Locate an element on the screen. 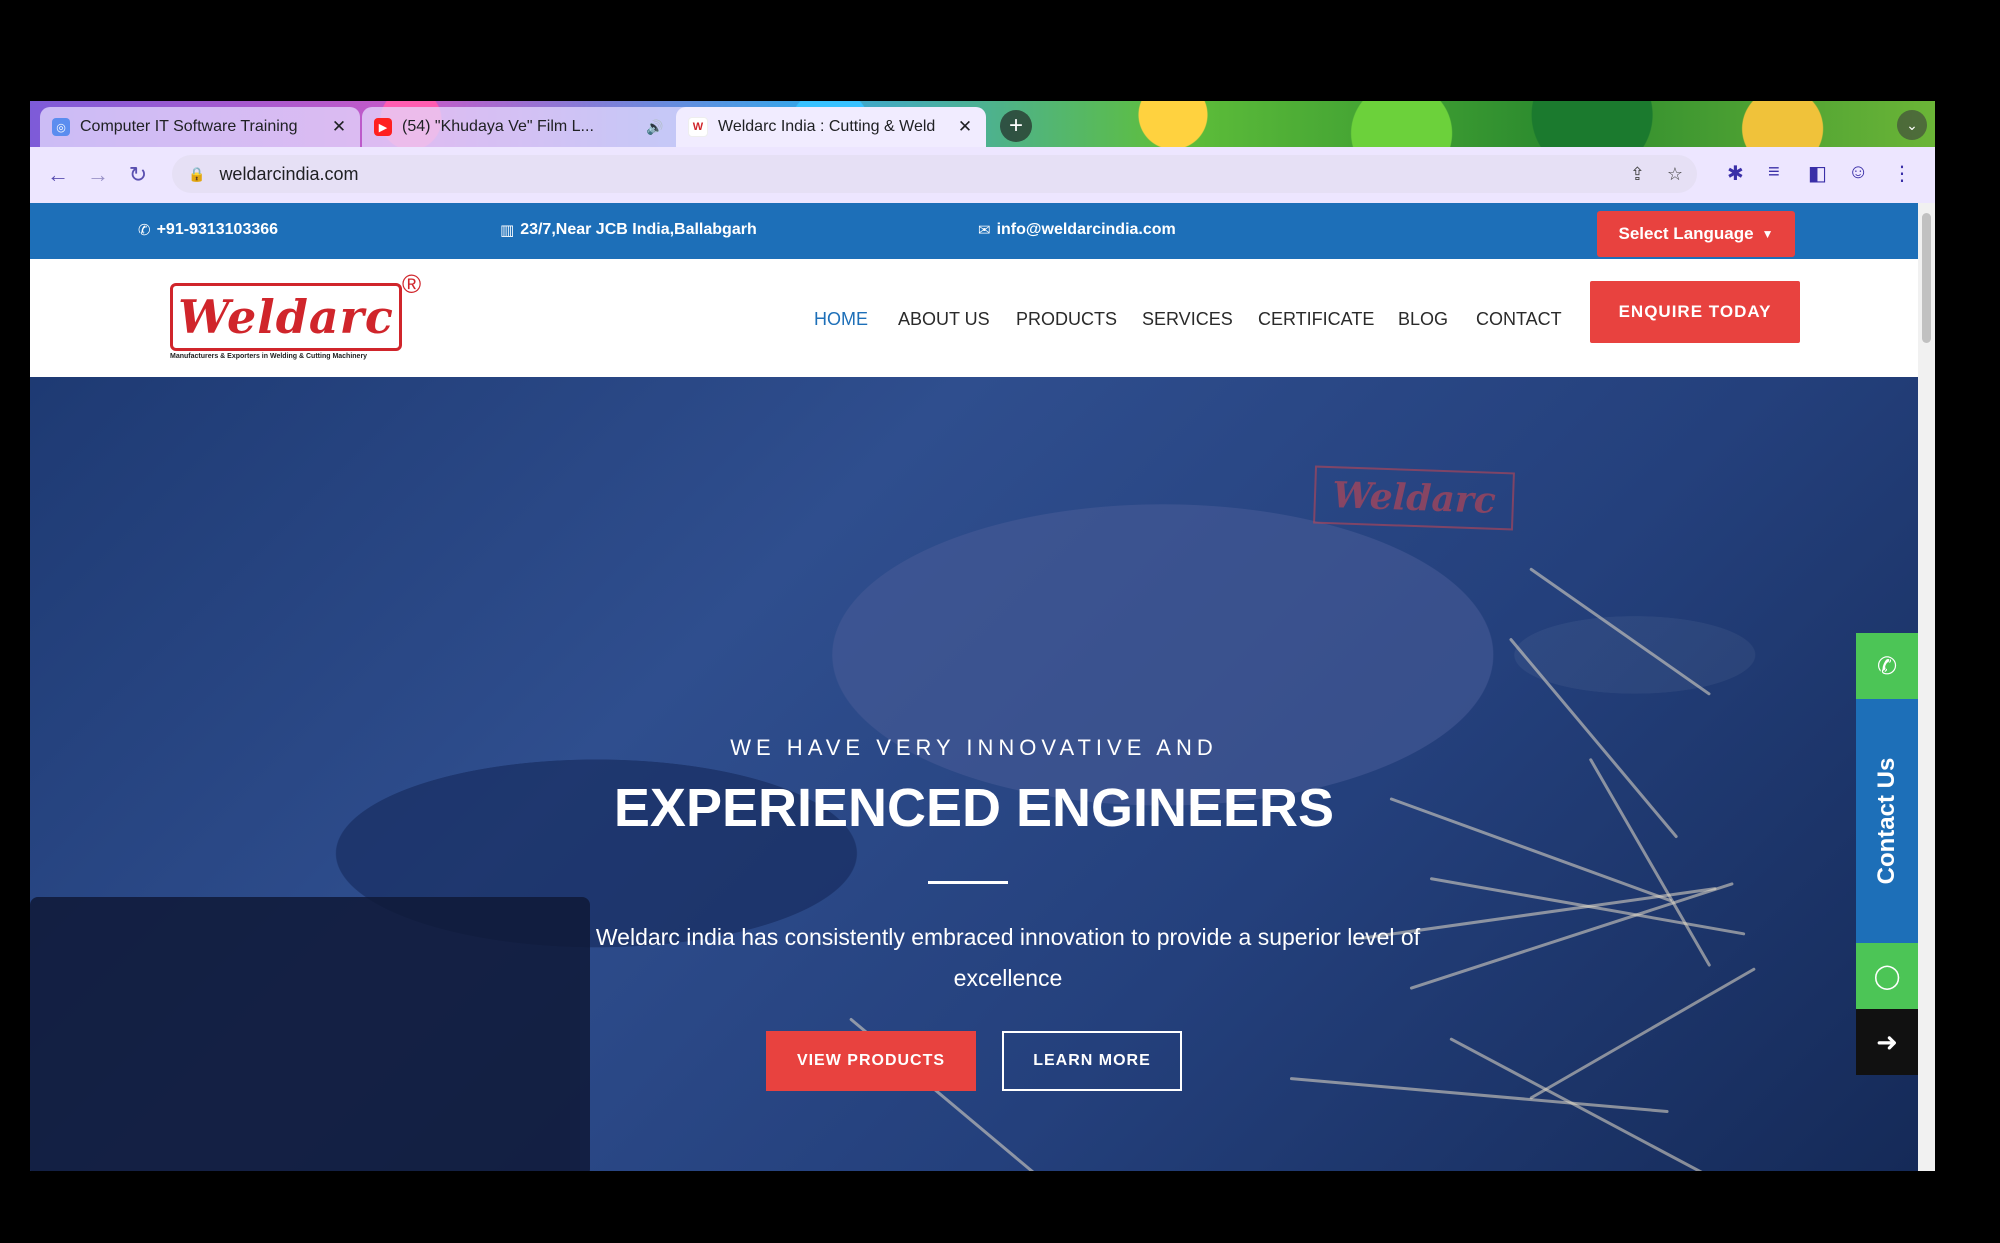  whatsapp-icon: ◯ is located at coordinates (1887, 976).